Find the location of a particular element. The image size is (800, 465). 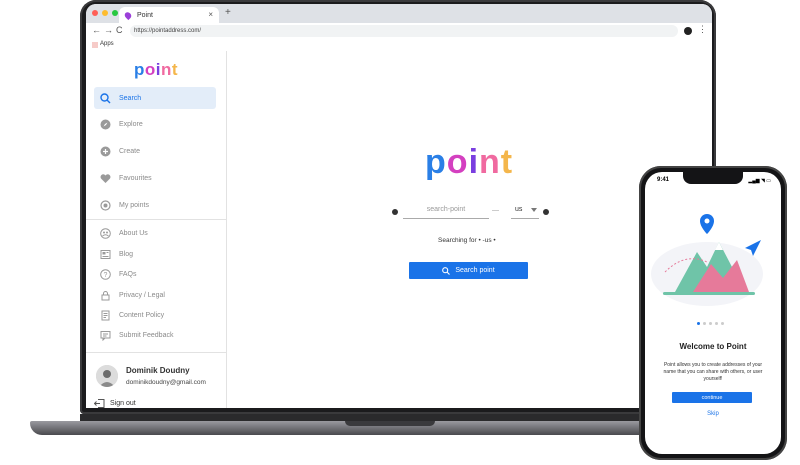

sidebar-item-label: Content Policy is located at coordinates (142, 315).